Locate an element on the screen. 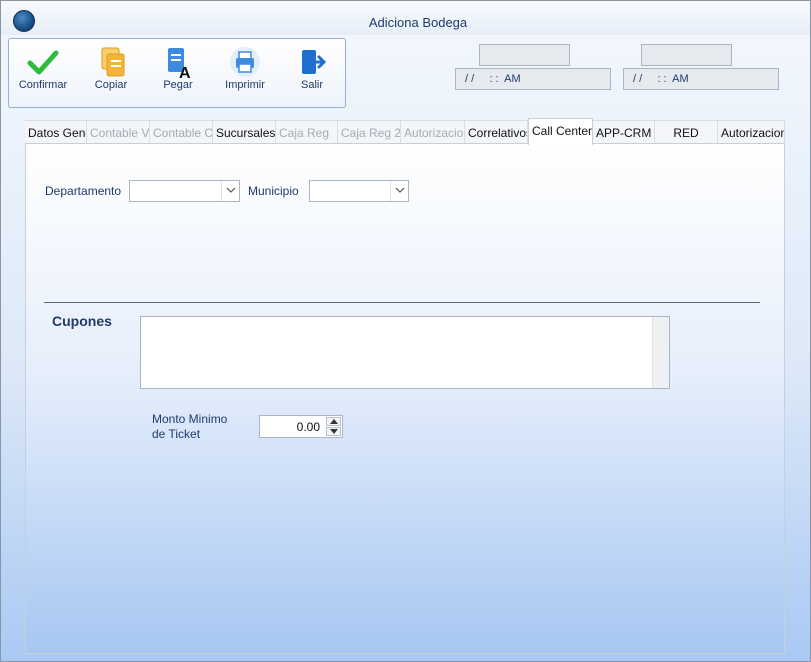 The height and width of the screenshot is (662, 811). tab-datos-generales: Datos Generales is located at coordinates (56, 132).